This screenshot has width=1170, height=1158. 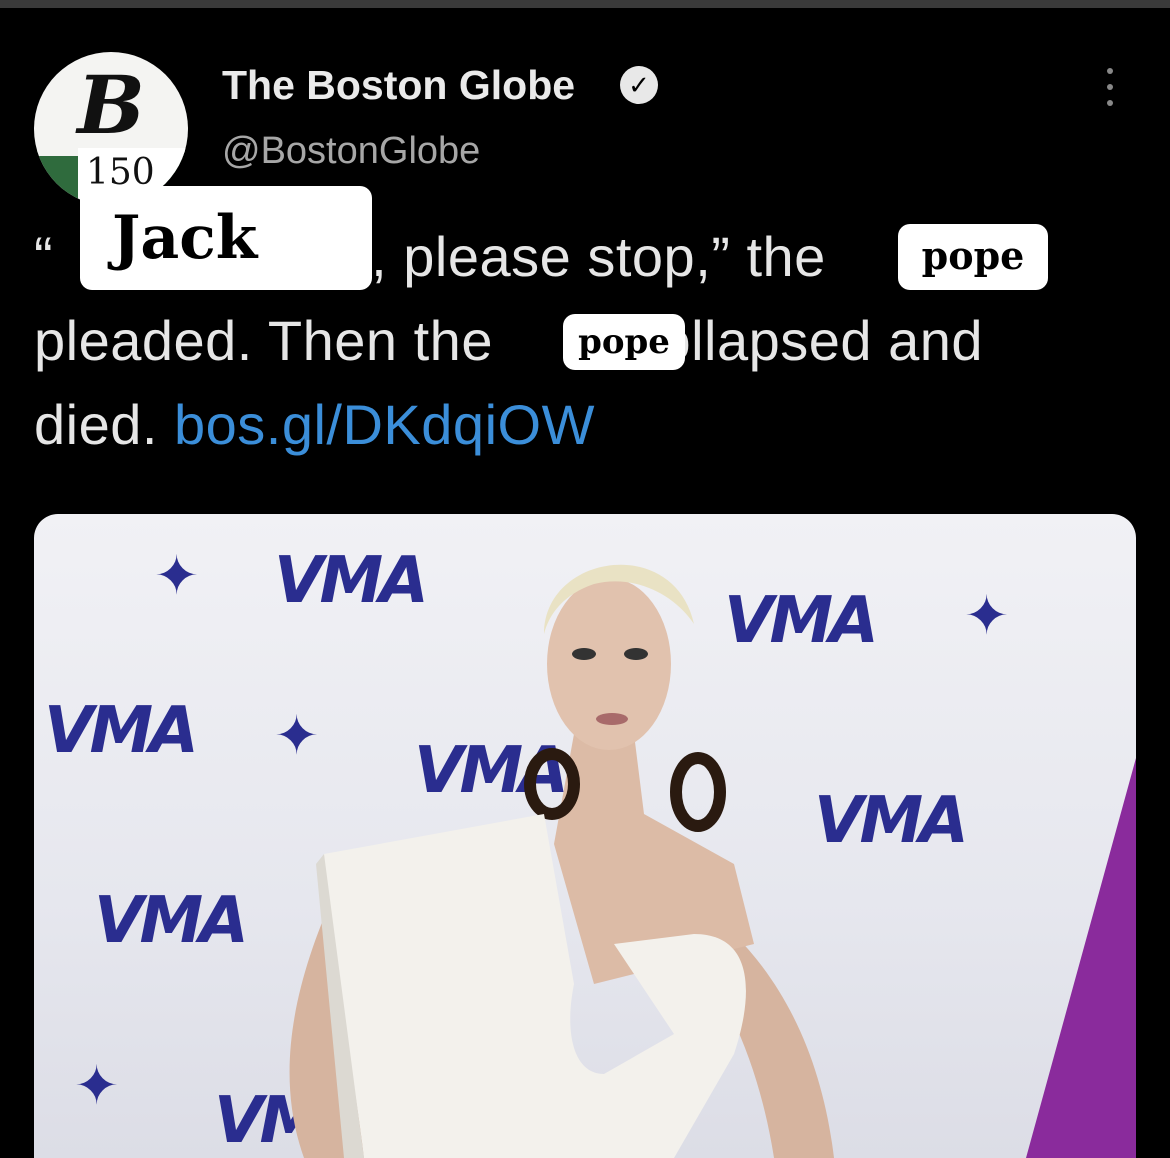 I want to click on name-sticker: Jack, so click(x=226, y=238).